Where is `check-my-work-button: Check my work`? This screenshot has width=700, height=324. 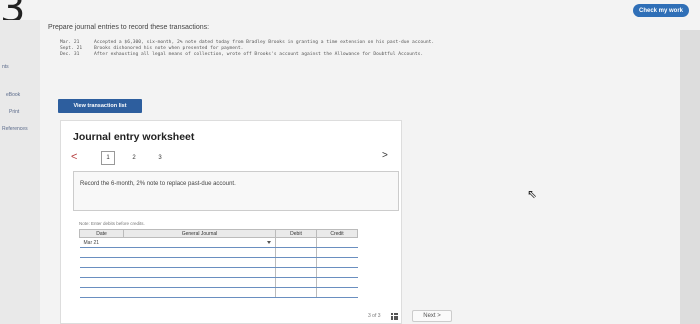 check-my-work-button: Check my work is located at coordinates (661, 10).